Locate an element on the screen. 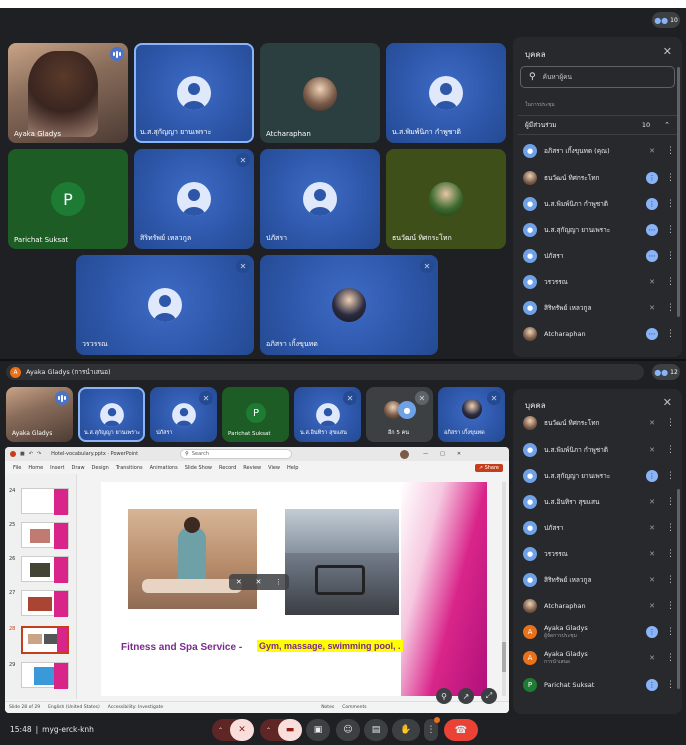 Image resolution: width=686 pixels, height=745 pixels. slide-thumbnails: 24 25 26 27 28 29 is located at coordinates (41, 586).